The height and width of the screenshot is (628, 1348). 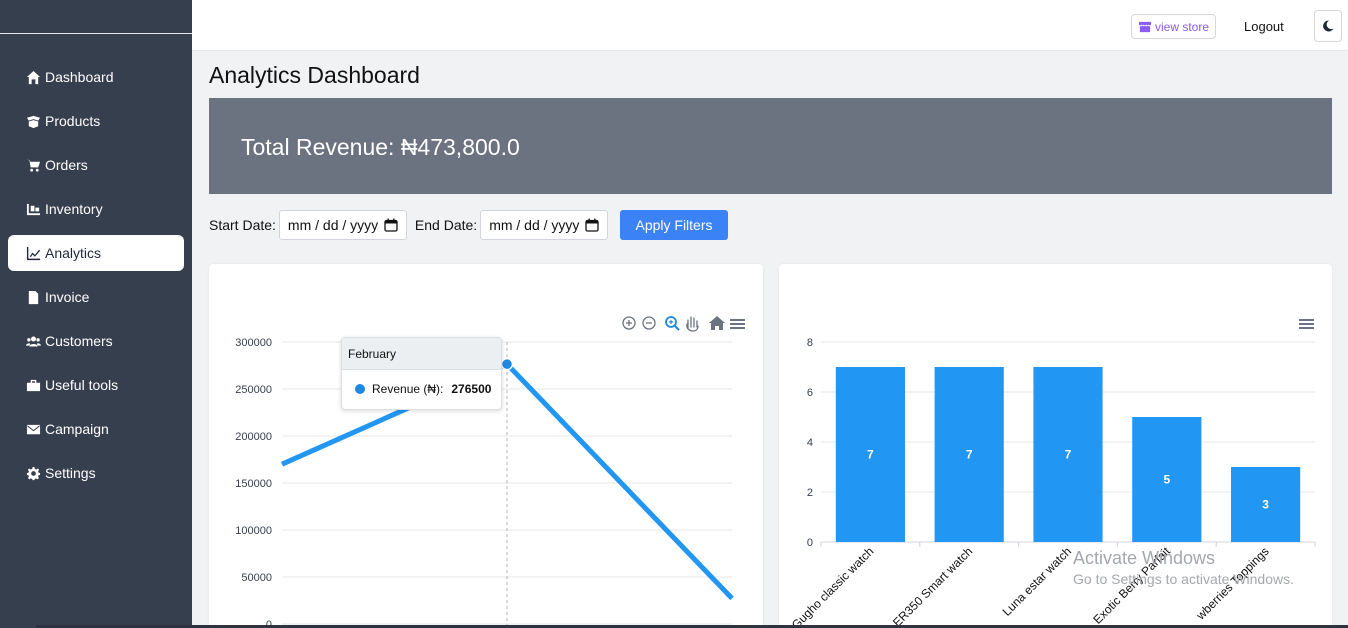 What do you see at coordinates (810, 443) in the screenshot?
I see `y-tick-label: 4` at bounding box center [810, 443].